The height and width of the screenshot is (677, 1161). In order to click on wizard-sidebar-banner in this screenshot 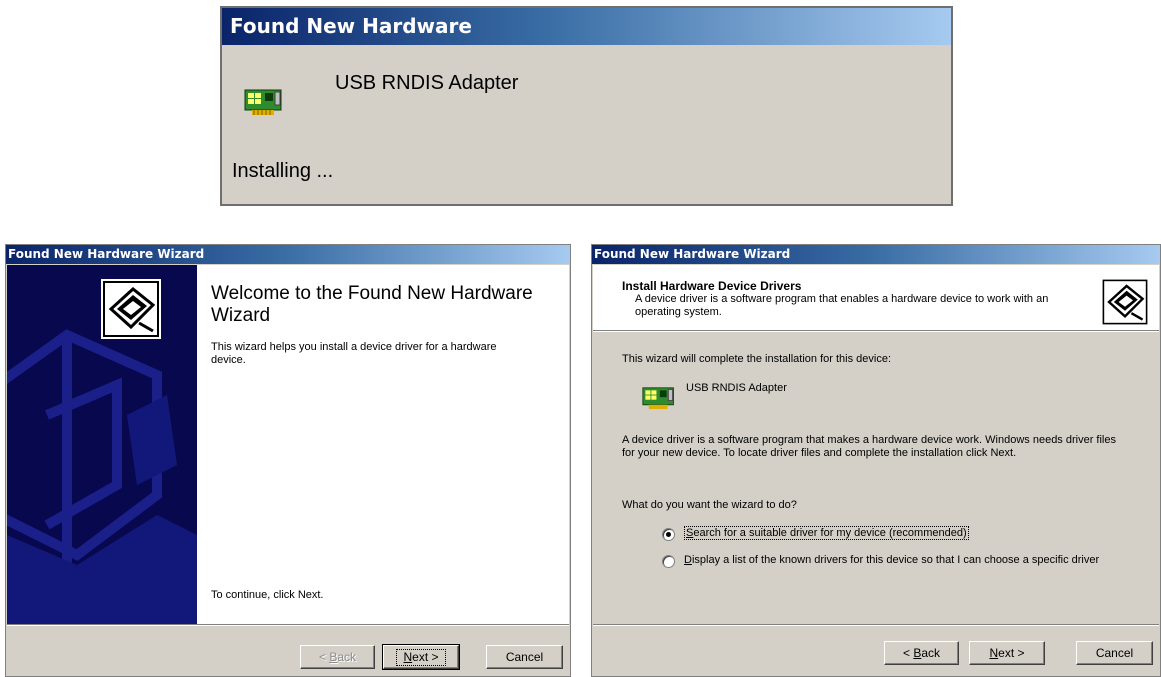, I will do `click(102, 444)`.